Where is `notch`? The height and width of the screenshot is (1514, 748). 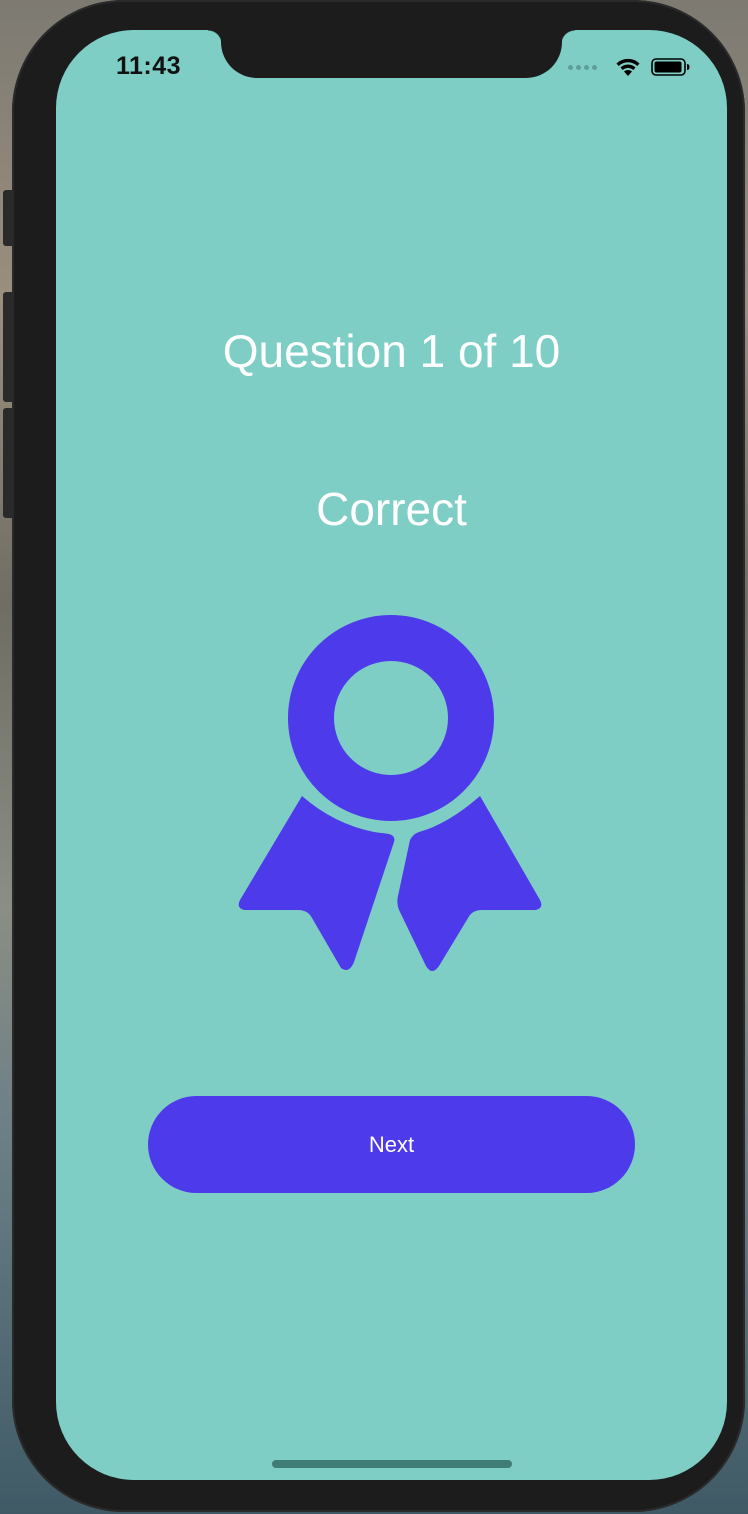 notch is located at coordinates (391, 54).